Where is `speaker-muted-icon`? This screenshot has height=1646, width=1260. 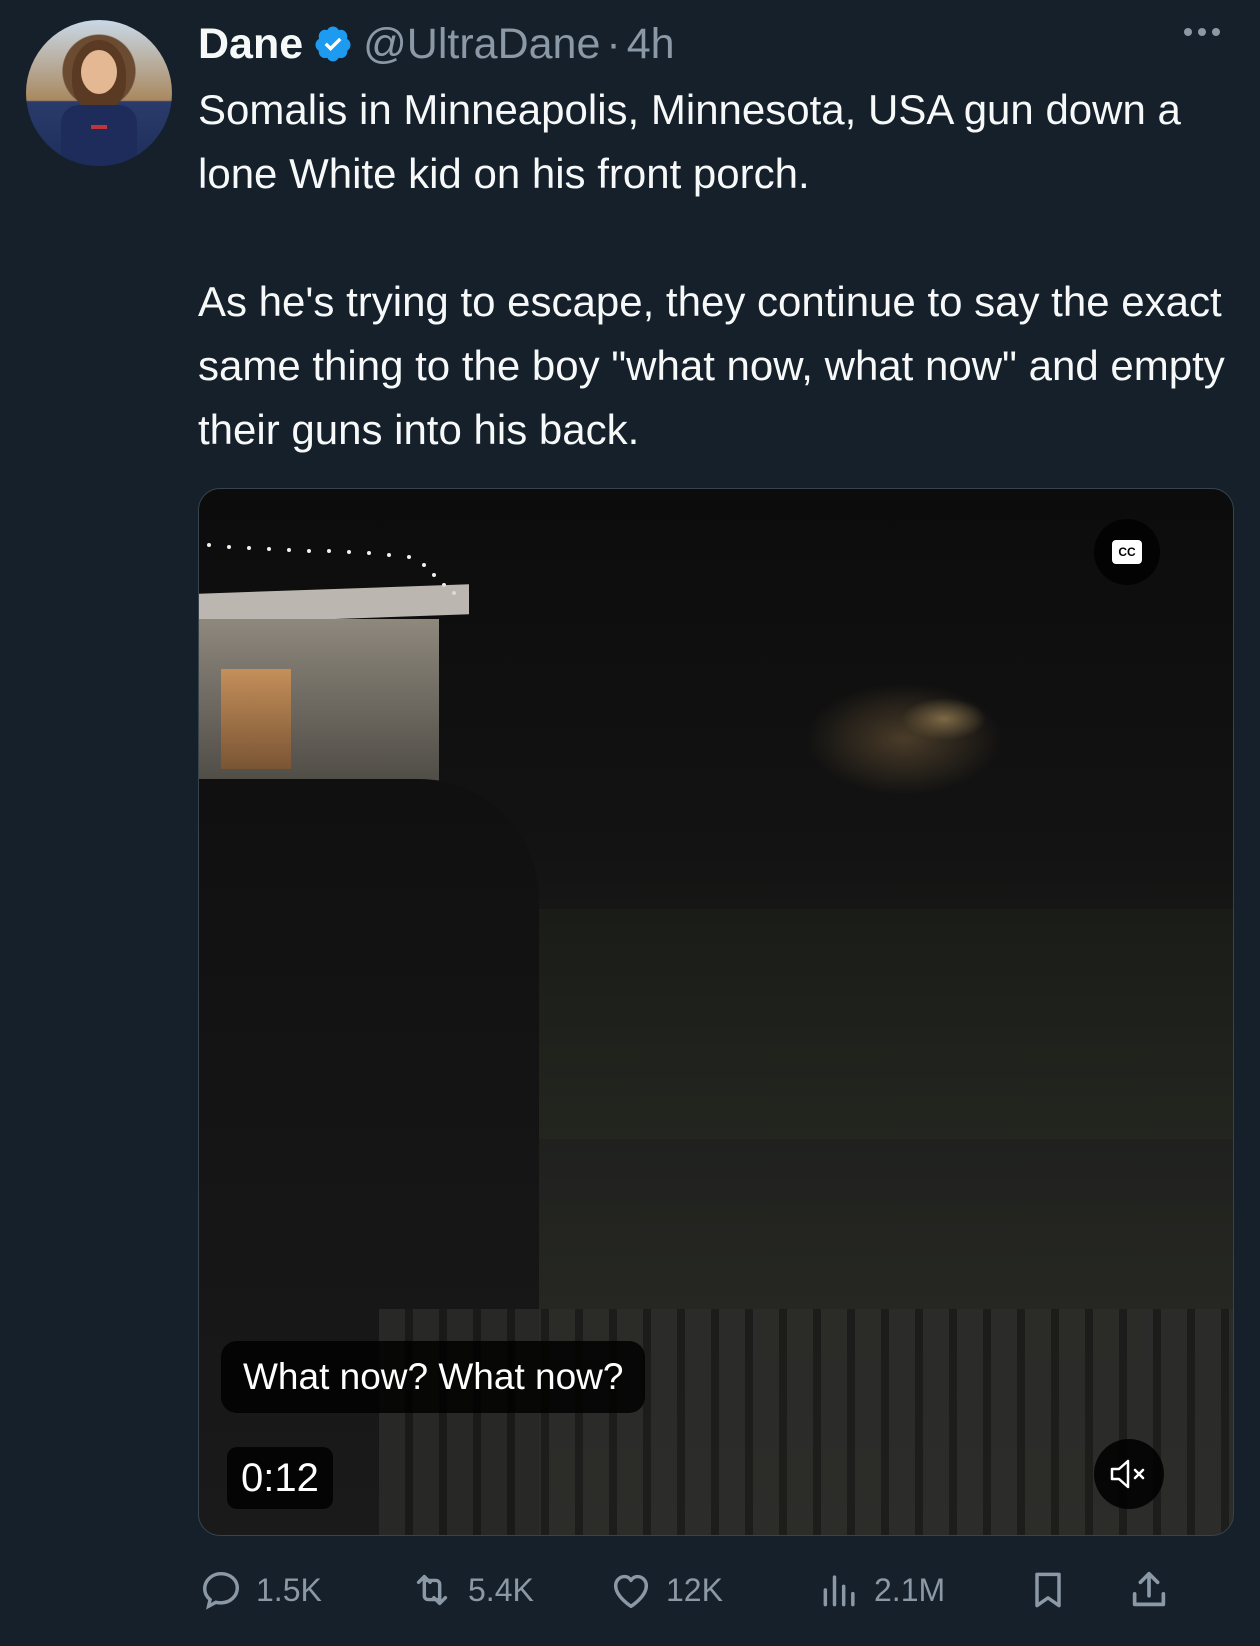 speaker-muted-icon is located at coordinates (1129, 1474).